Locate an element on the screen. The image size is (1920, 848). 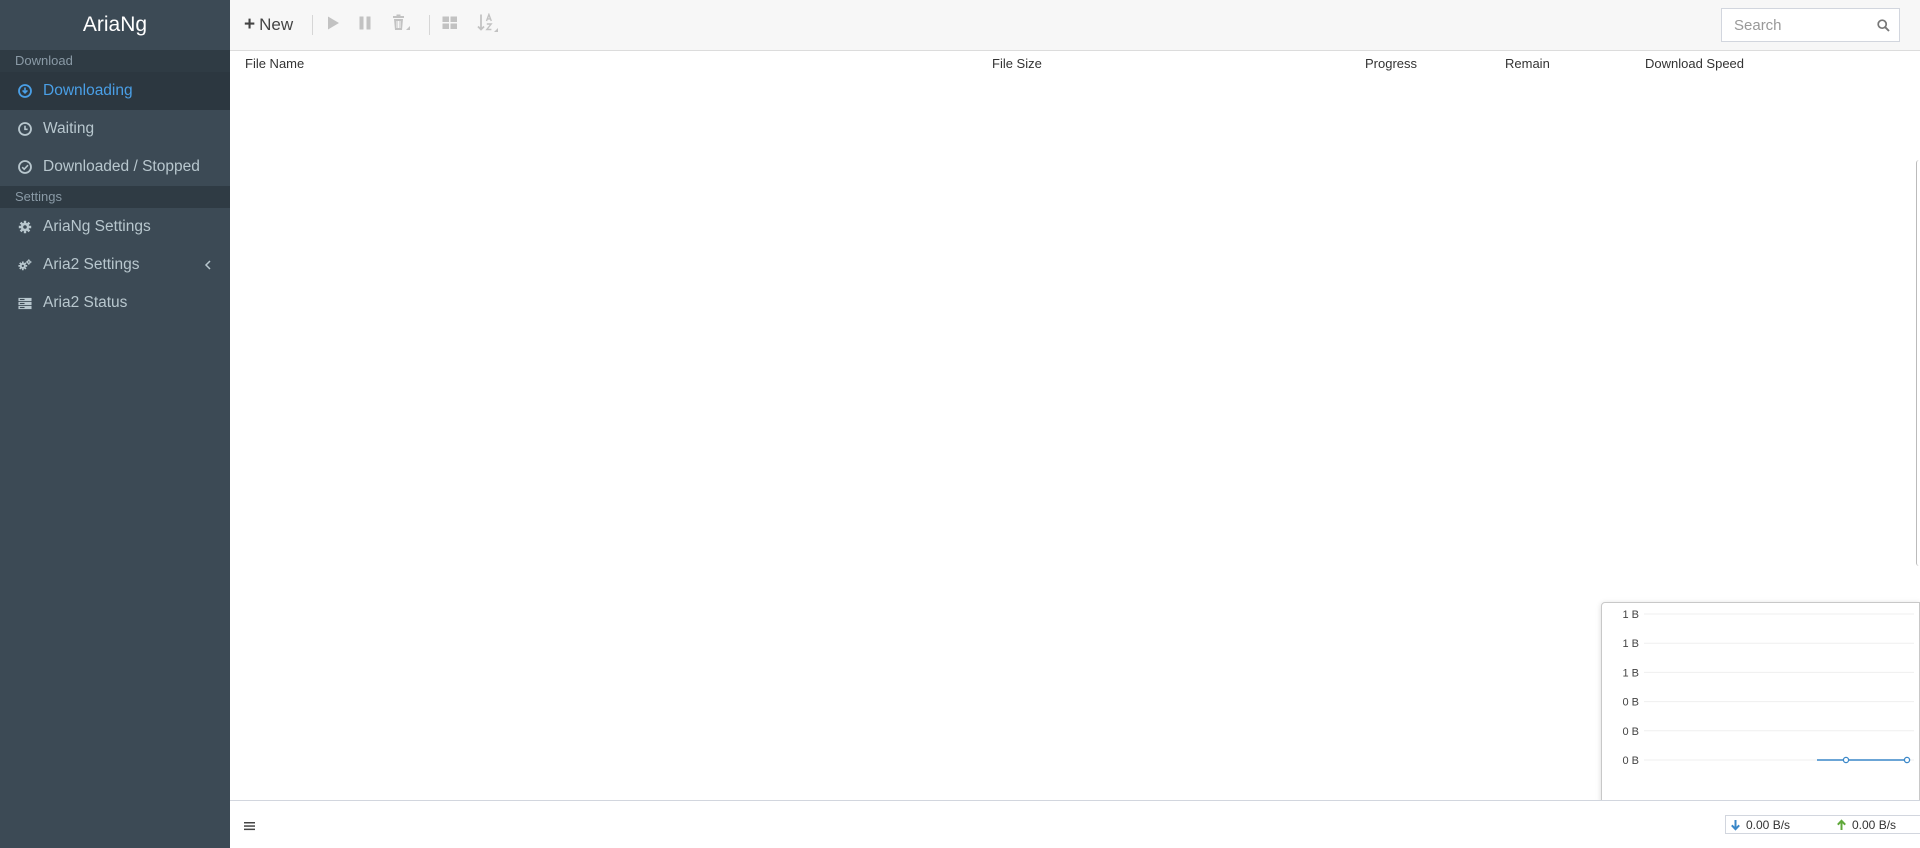
grid-icon is located at coordinates (450, 25).